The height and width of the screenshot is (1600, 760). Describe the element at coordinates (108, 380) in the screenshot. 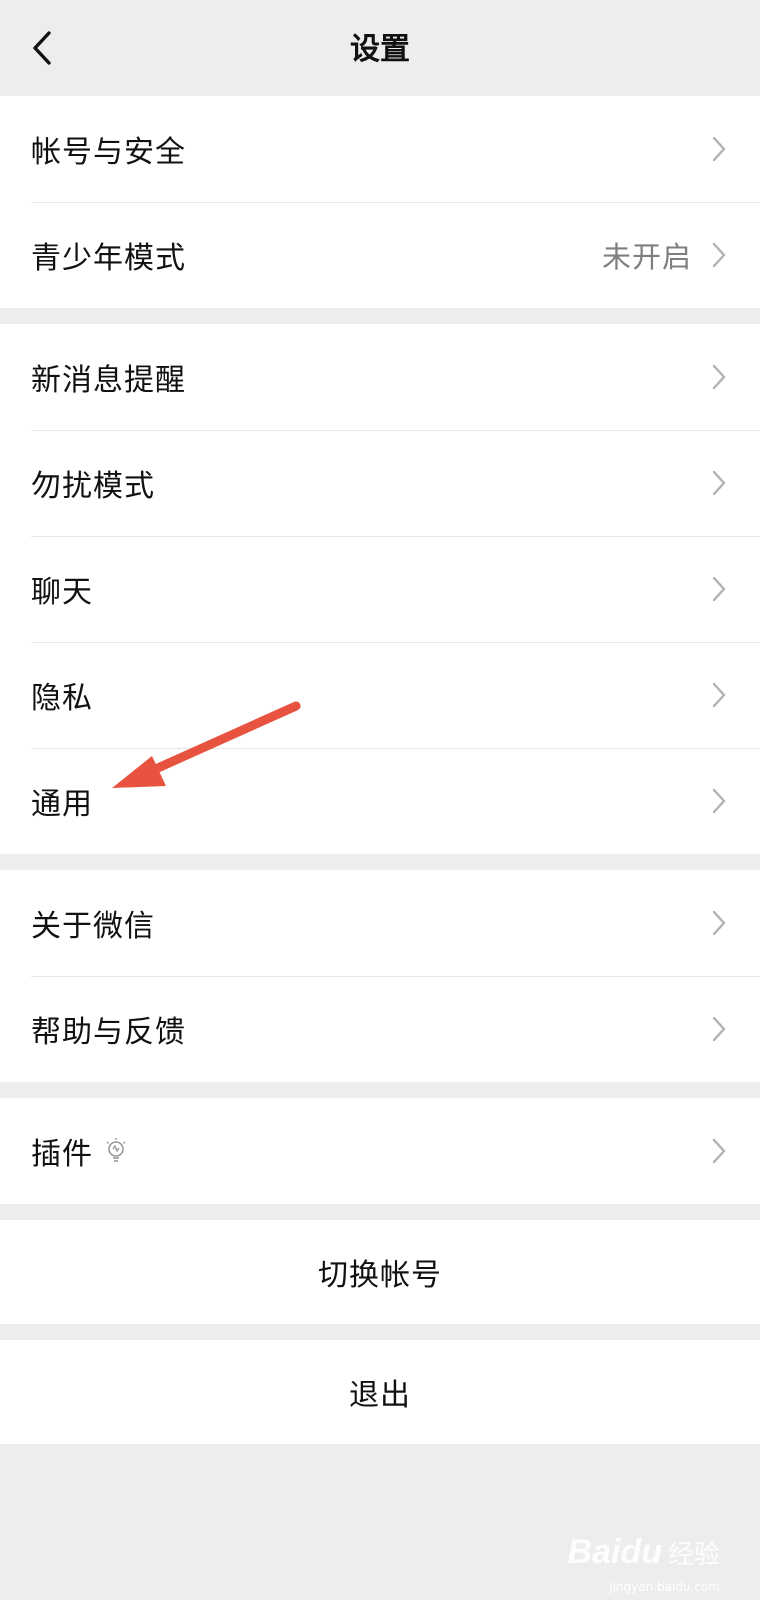

I see `setting-item-label: 新消息提醒` at that location.